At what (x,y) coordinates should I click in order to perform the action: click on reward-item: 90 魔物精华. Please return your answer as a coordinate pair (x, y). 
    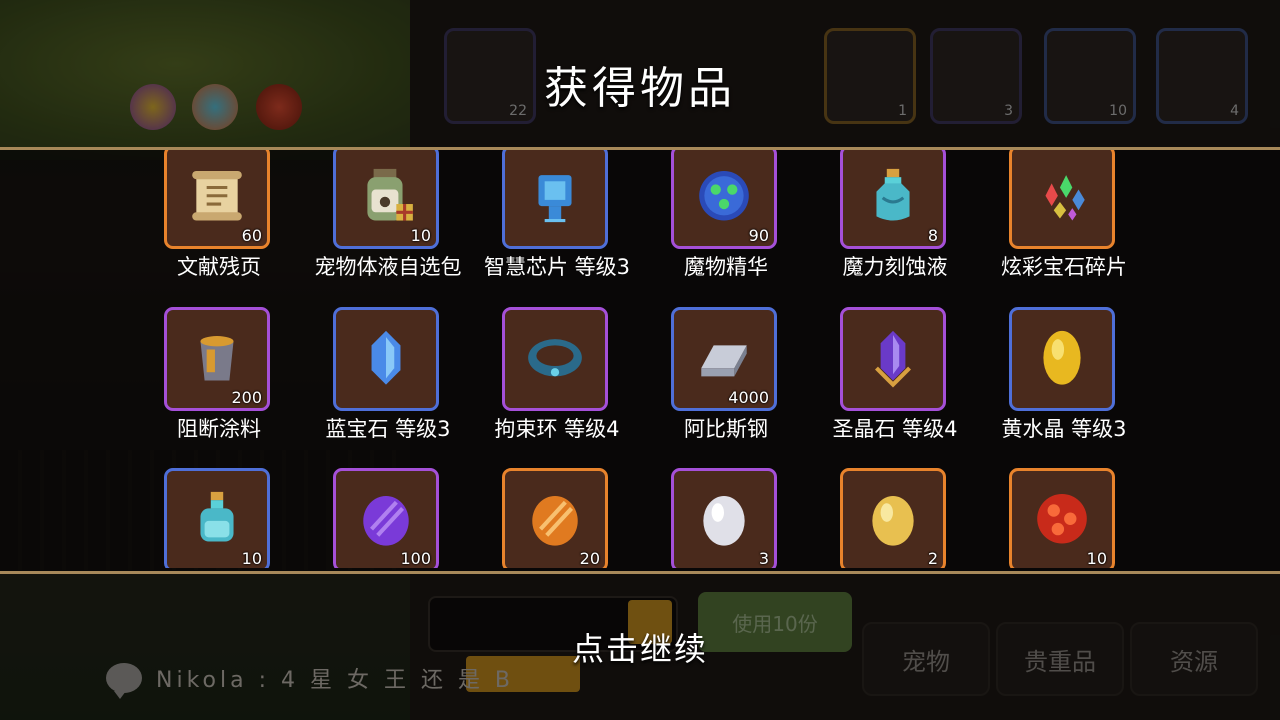
    Looking at the image, I should click on (726, 227).